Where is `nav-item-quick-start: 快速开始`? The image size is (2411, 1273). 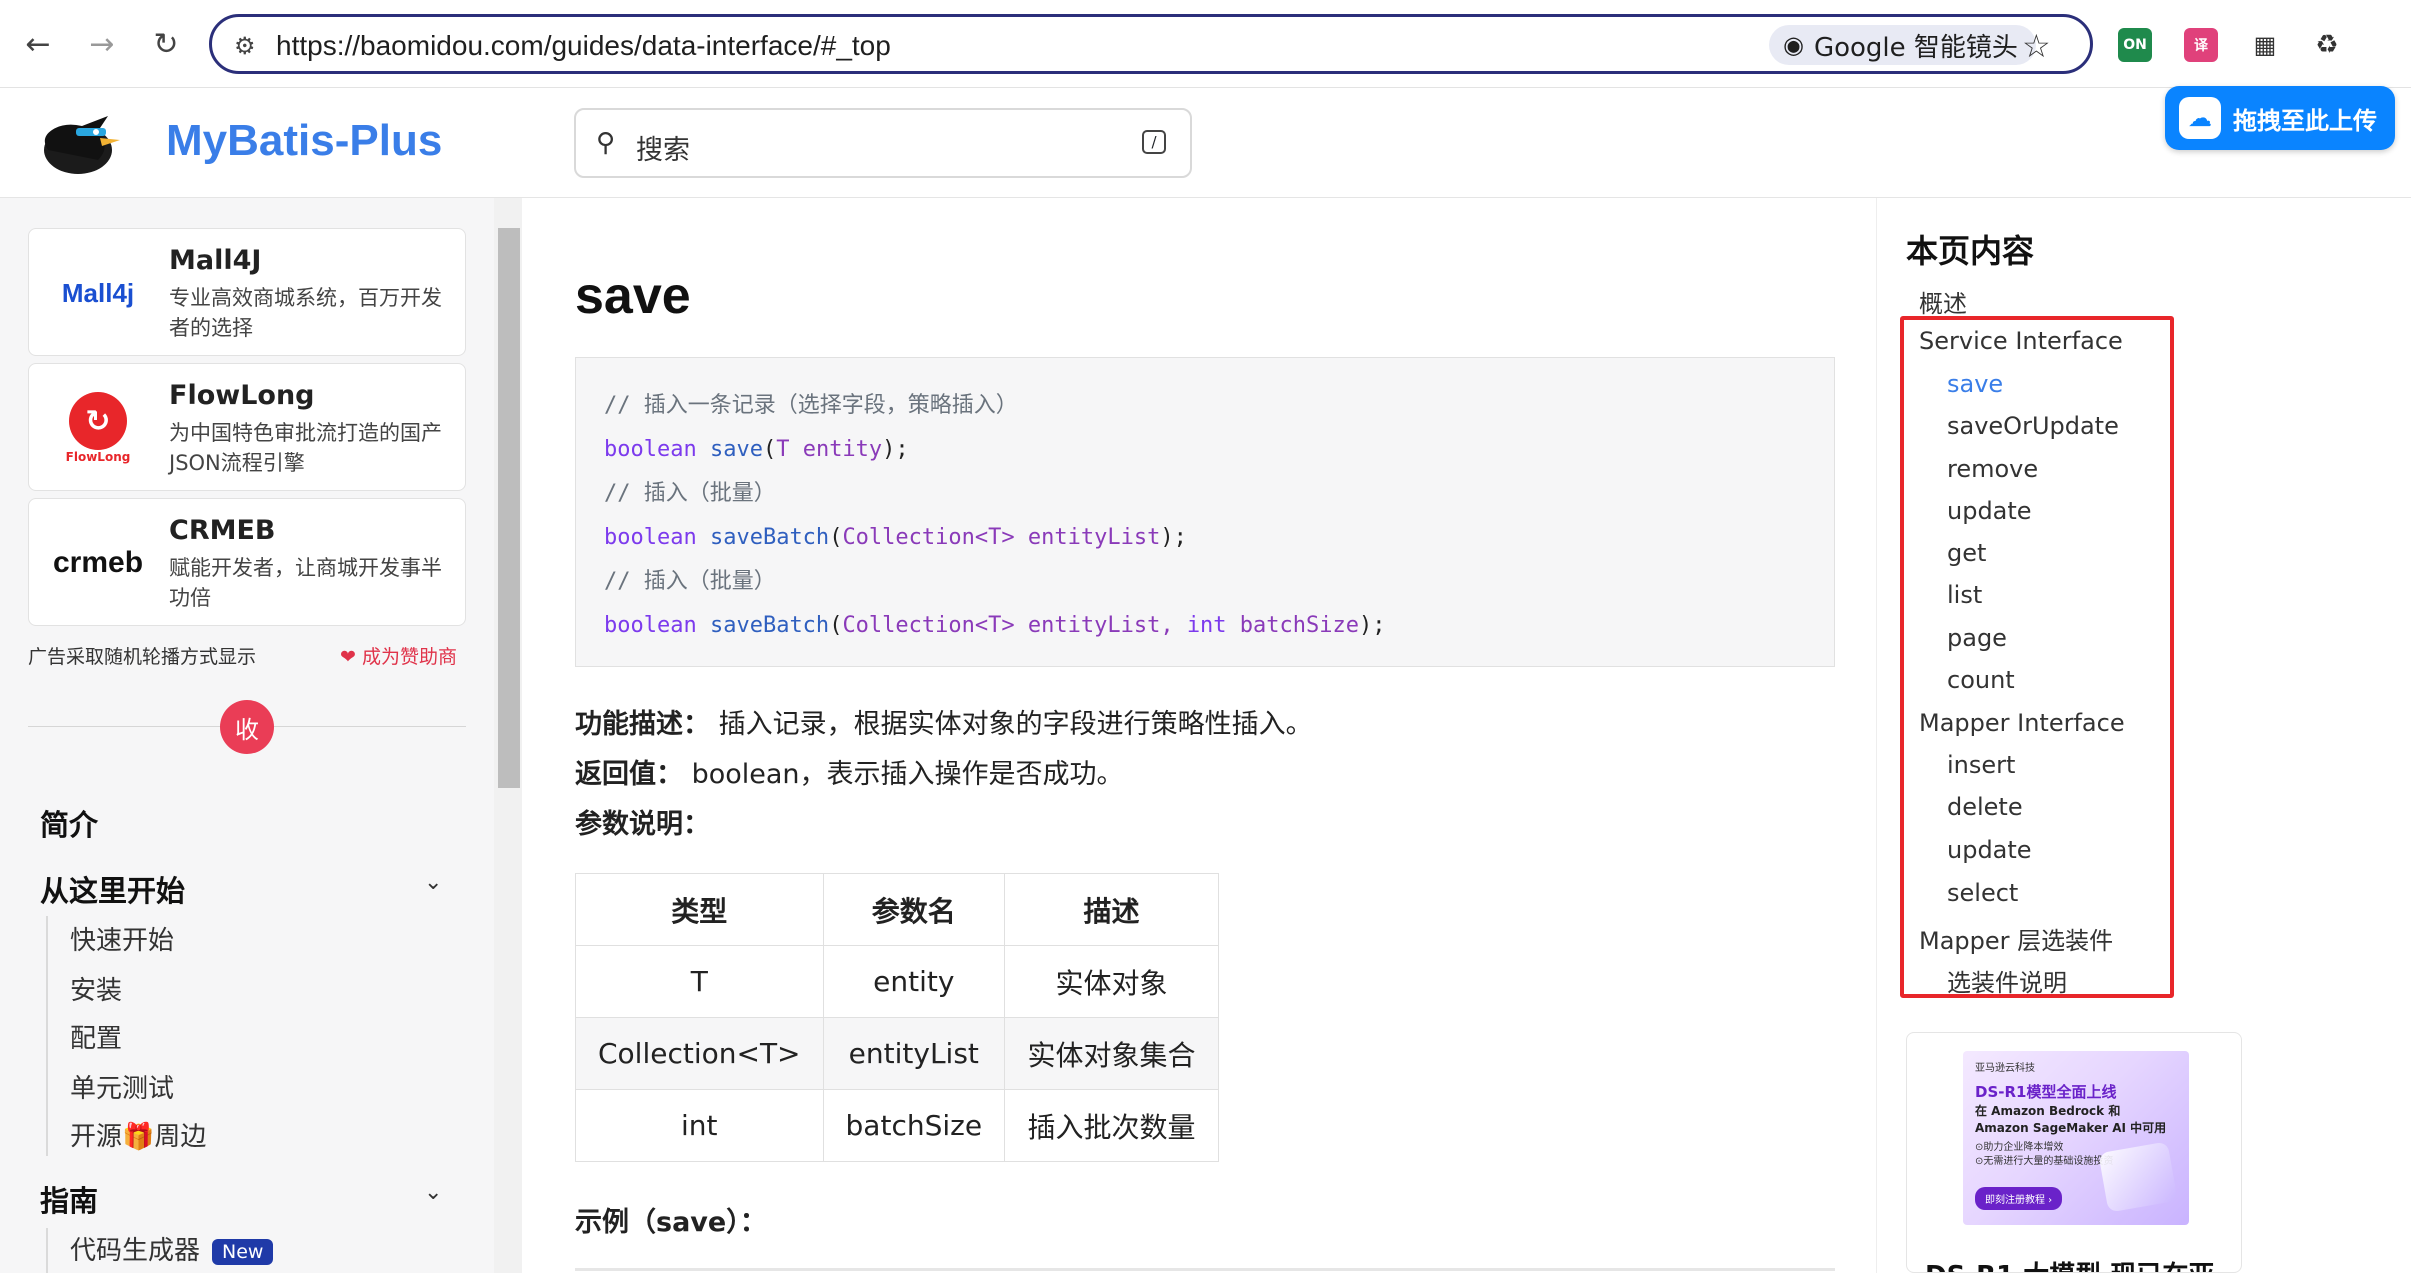 nav-item-quick-start: 快速开始 is located at coordinates (122, 938).